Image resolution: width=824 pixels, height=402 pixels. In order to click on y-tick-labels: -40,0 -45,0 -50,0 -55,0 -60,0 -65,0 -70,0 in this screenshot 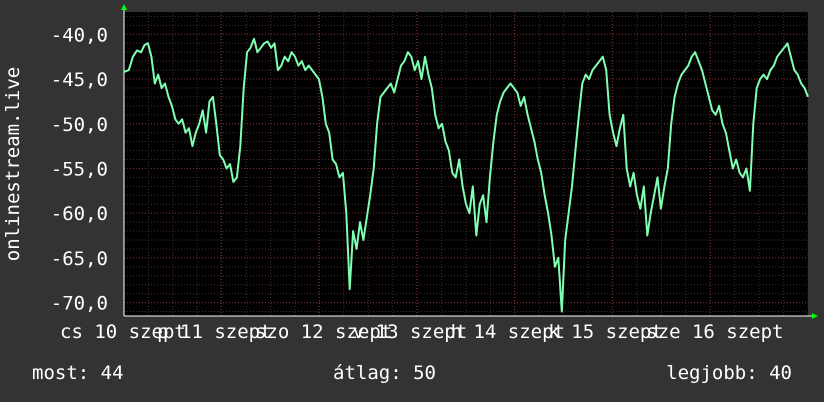, I will do `click(79, 169)`.